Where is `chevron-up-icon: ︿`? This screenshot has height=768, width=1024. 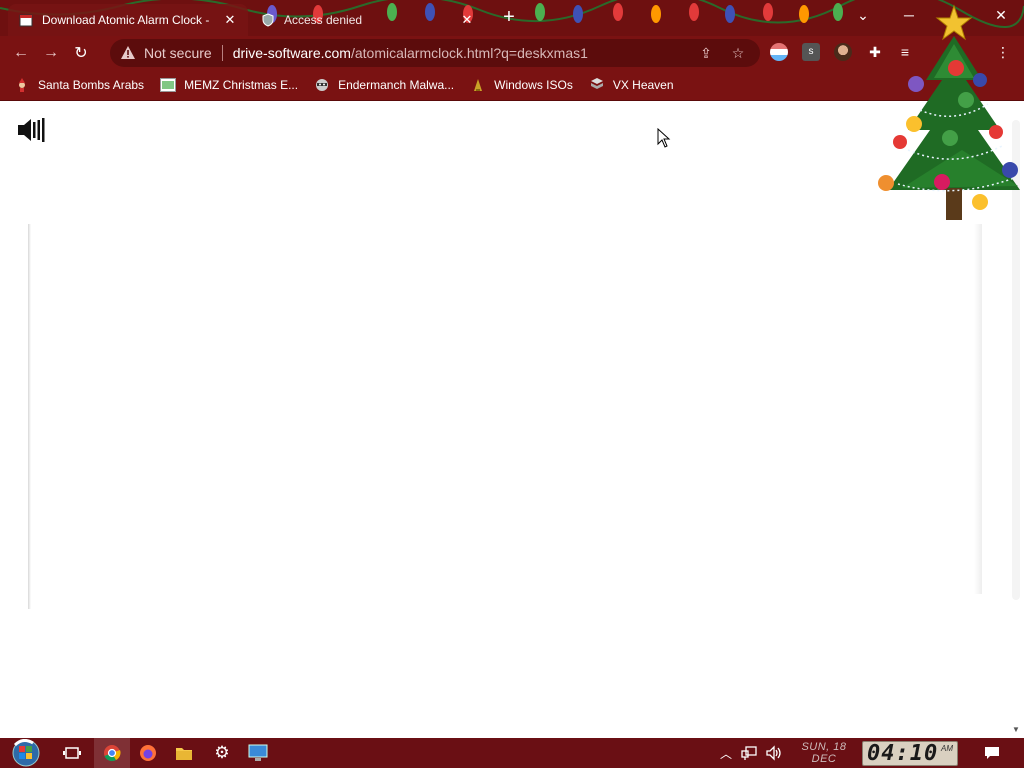
chevron-up-icon: ︿ is located at coordinates (725, 753).